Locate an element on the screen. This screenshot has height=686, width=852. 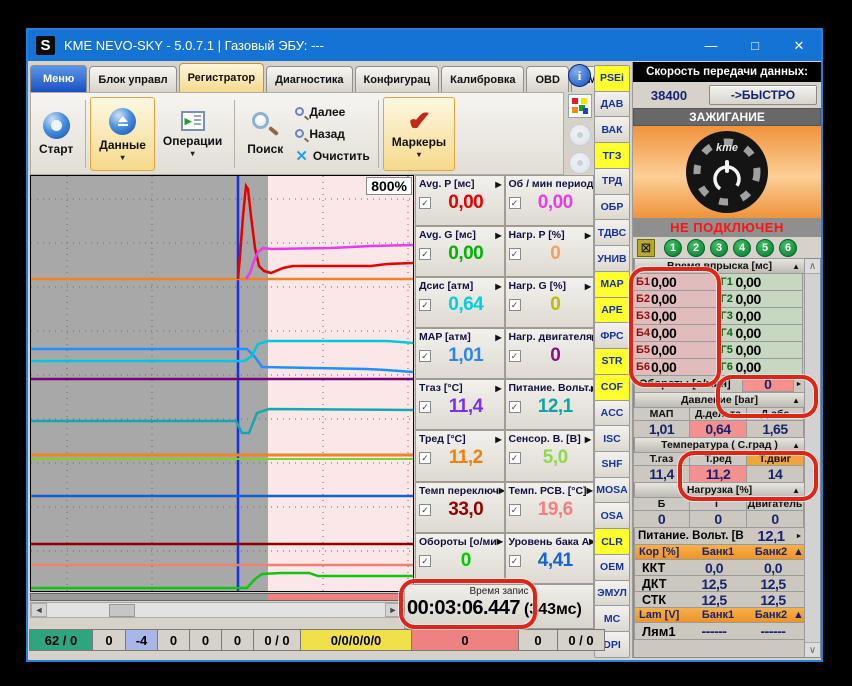
side-tab-map: МАР is located at coordinates (612, 284).